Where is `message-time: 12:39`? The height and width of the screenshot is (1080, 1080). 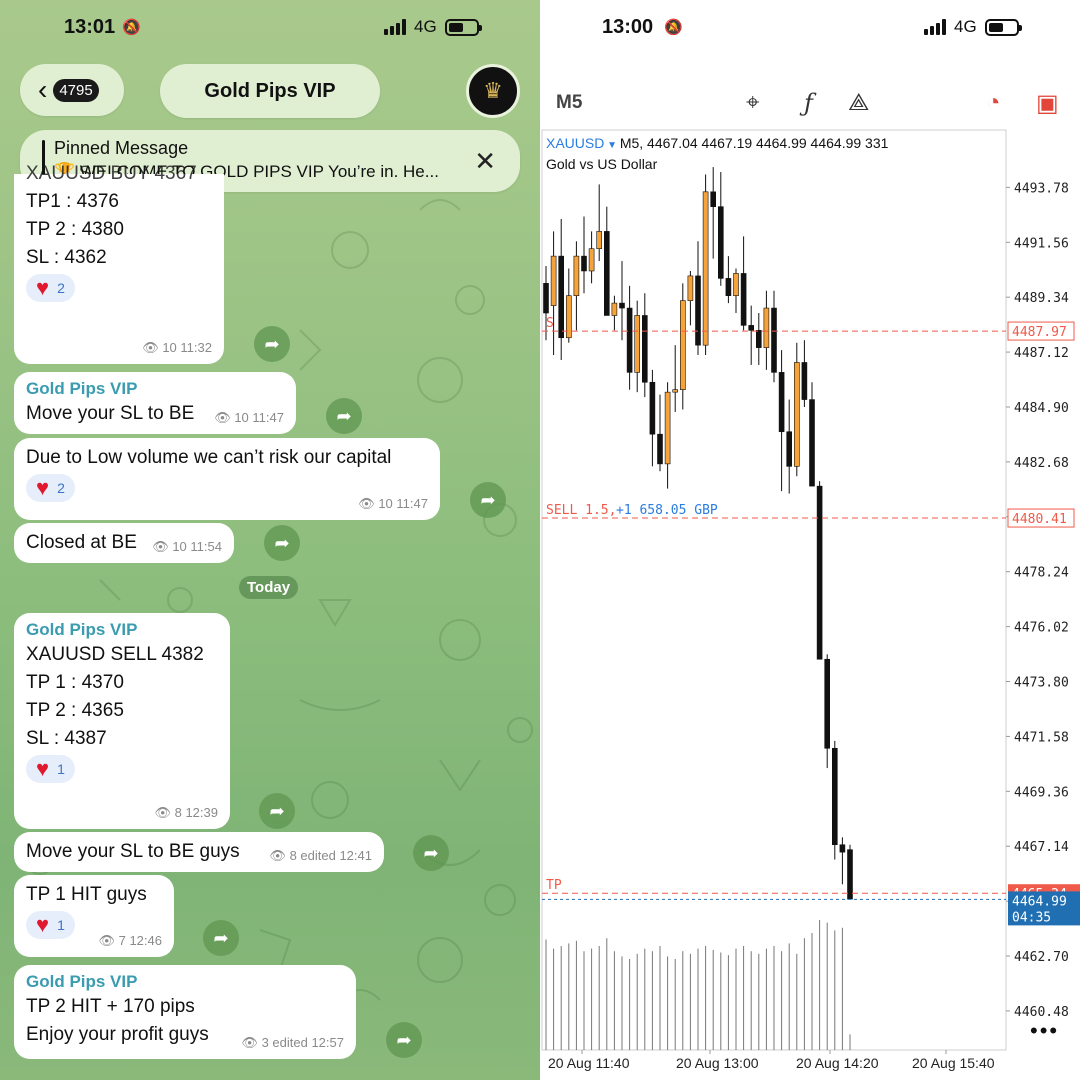 message-time: 12:39 is located at coordinates (201, 812).